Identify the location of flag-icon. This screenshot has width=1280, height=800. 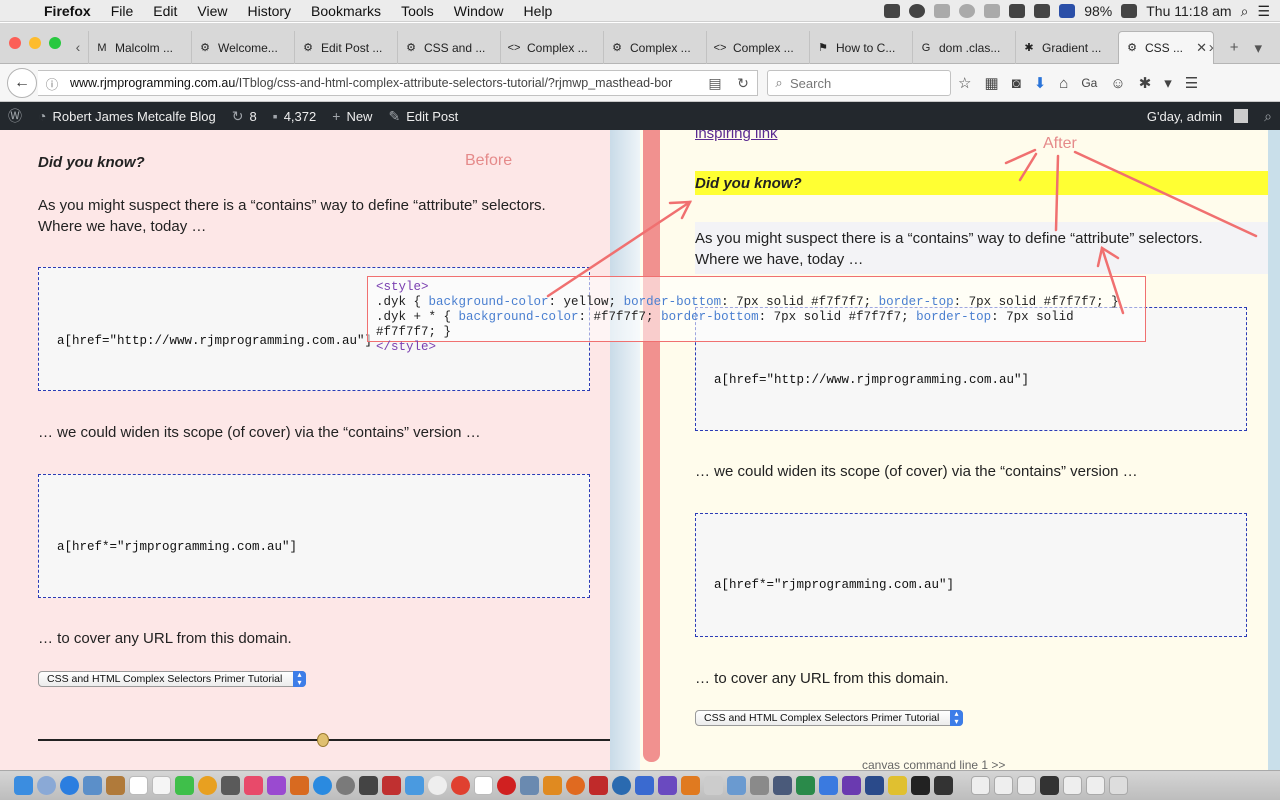
(1067, 11).